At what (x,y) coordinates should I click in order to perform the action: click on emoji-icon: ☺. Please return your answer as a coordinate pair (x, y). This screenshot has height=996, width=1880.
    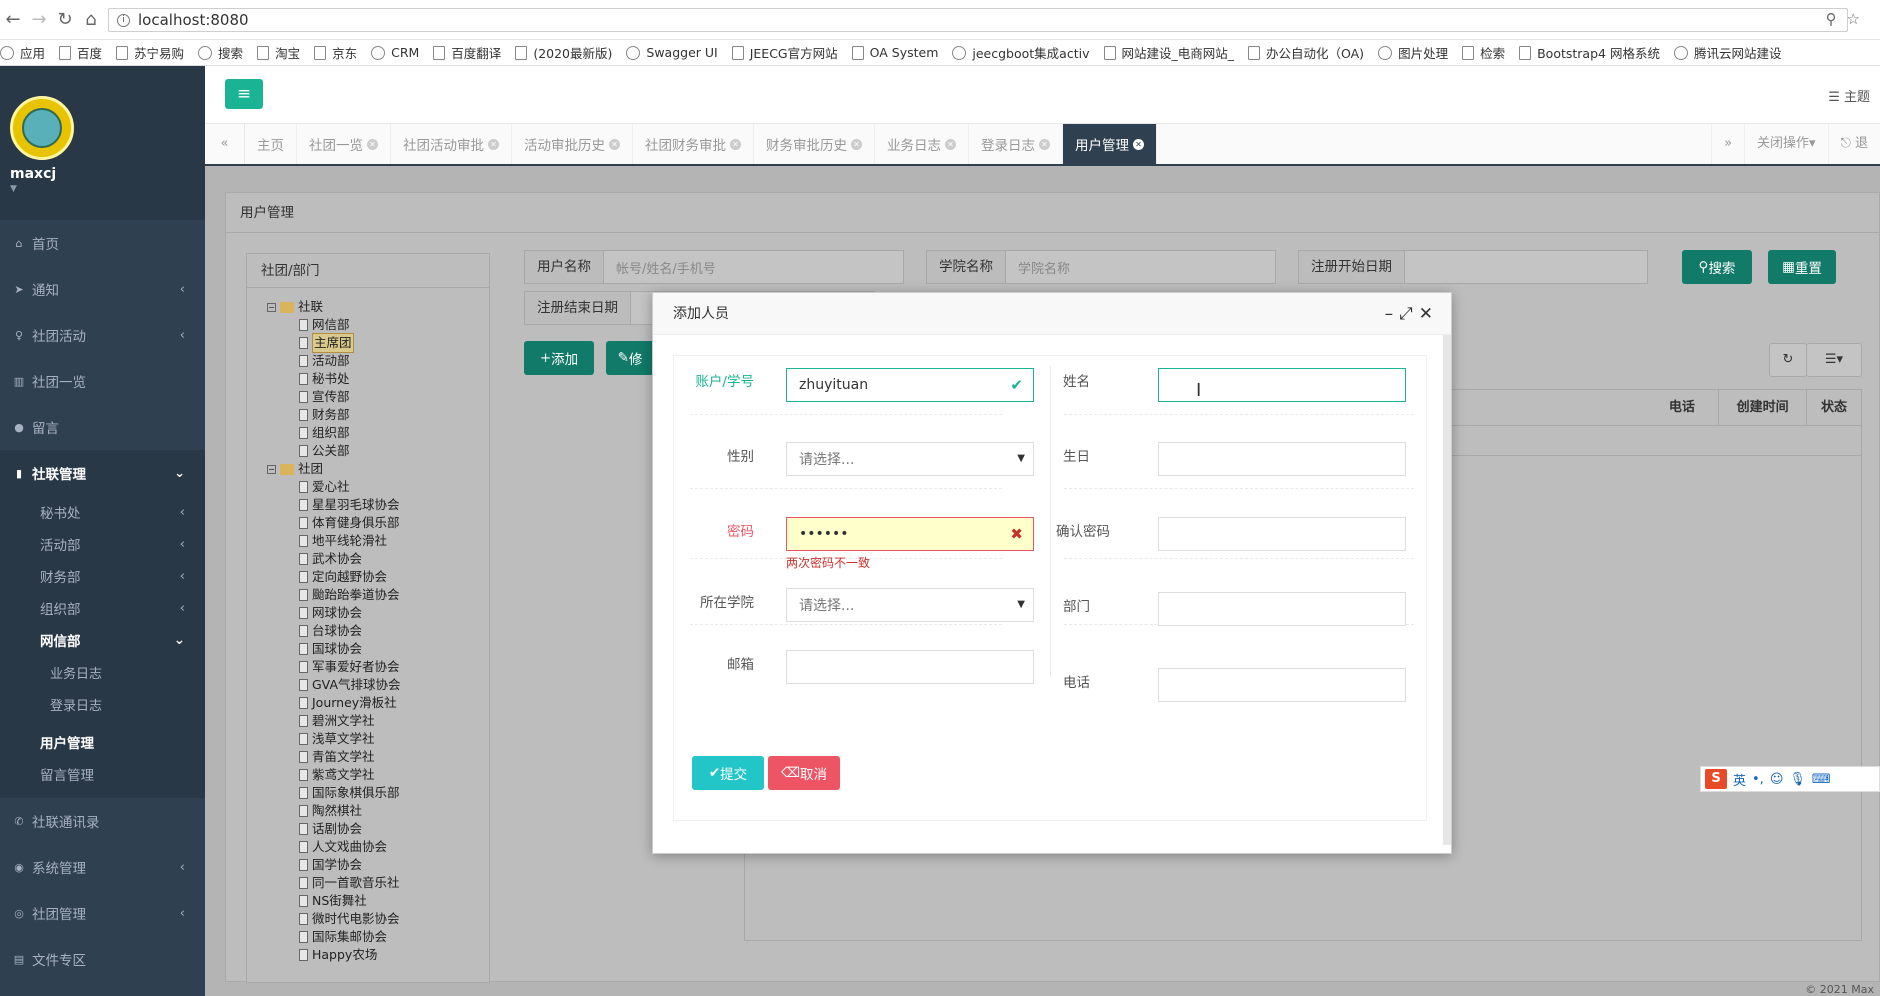
    Looking at the image, I should click on (1777, 779).